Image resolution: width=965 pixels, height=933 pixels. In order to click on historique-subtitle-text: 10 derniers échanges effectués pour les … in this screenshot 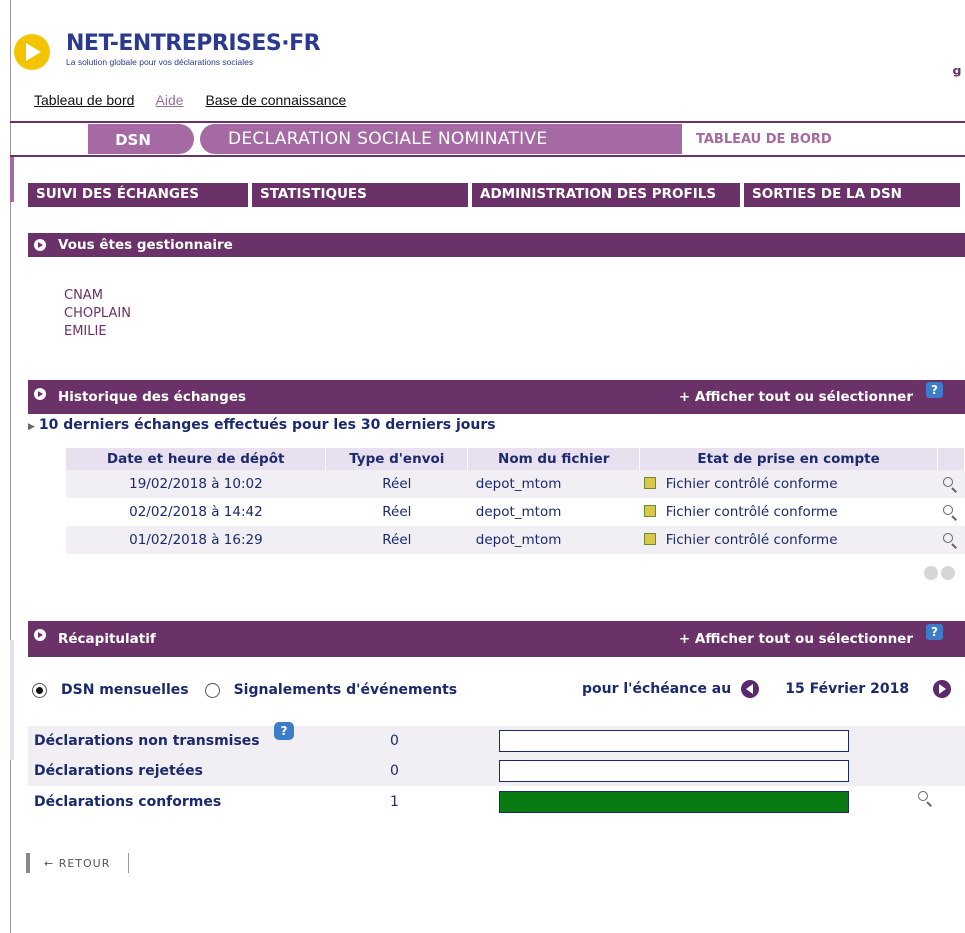, I will do `click(267, 425)`.